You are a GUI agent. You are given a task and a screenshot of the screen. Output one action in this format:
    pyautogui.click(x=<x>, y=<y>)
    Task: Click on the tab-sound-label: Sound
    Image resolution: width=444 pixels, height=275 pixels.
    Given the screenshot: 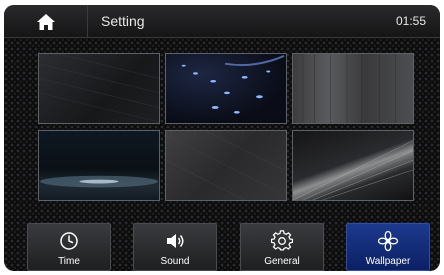 What is the action you would take?
    pyautogui.click(x=175, y=261)
    